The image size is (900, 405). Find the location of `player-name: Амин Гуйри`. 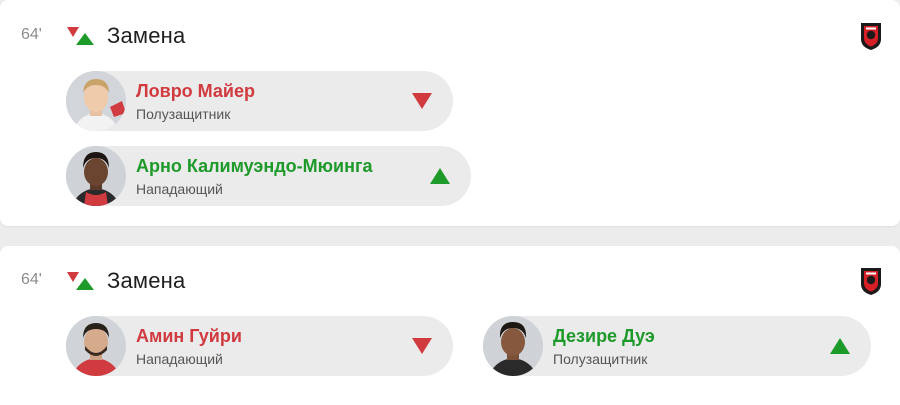

player-name: Амин Гуйри is located at coordinates (189, 336).